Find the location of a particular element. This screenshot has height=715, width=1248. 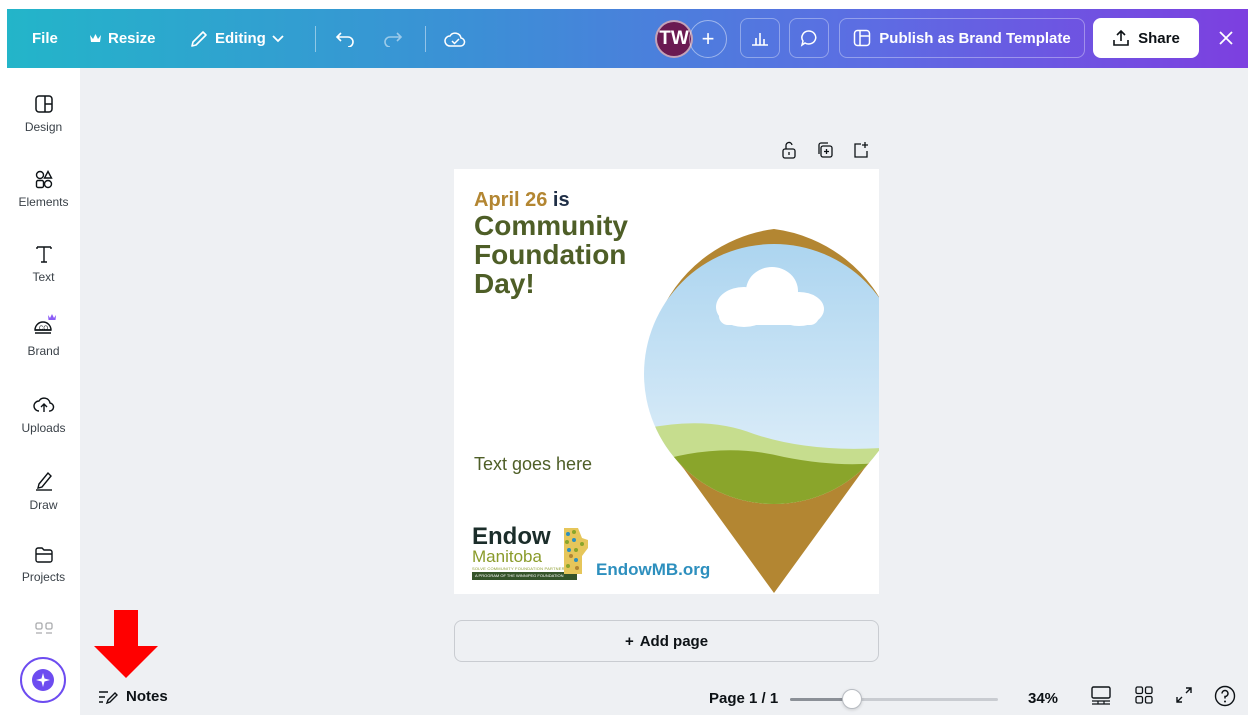

sparkle-icon is located at coordinates (43, 680).